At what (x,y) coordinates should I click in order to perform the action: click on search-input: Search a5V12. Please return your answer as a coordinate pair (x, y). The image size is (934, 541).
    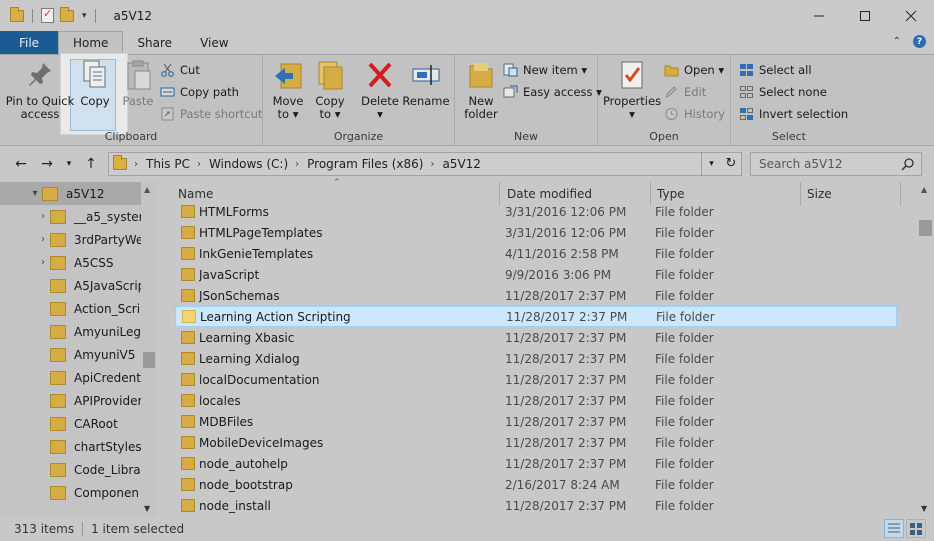
    Looking at the image, I should click on (836, 164).